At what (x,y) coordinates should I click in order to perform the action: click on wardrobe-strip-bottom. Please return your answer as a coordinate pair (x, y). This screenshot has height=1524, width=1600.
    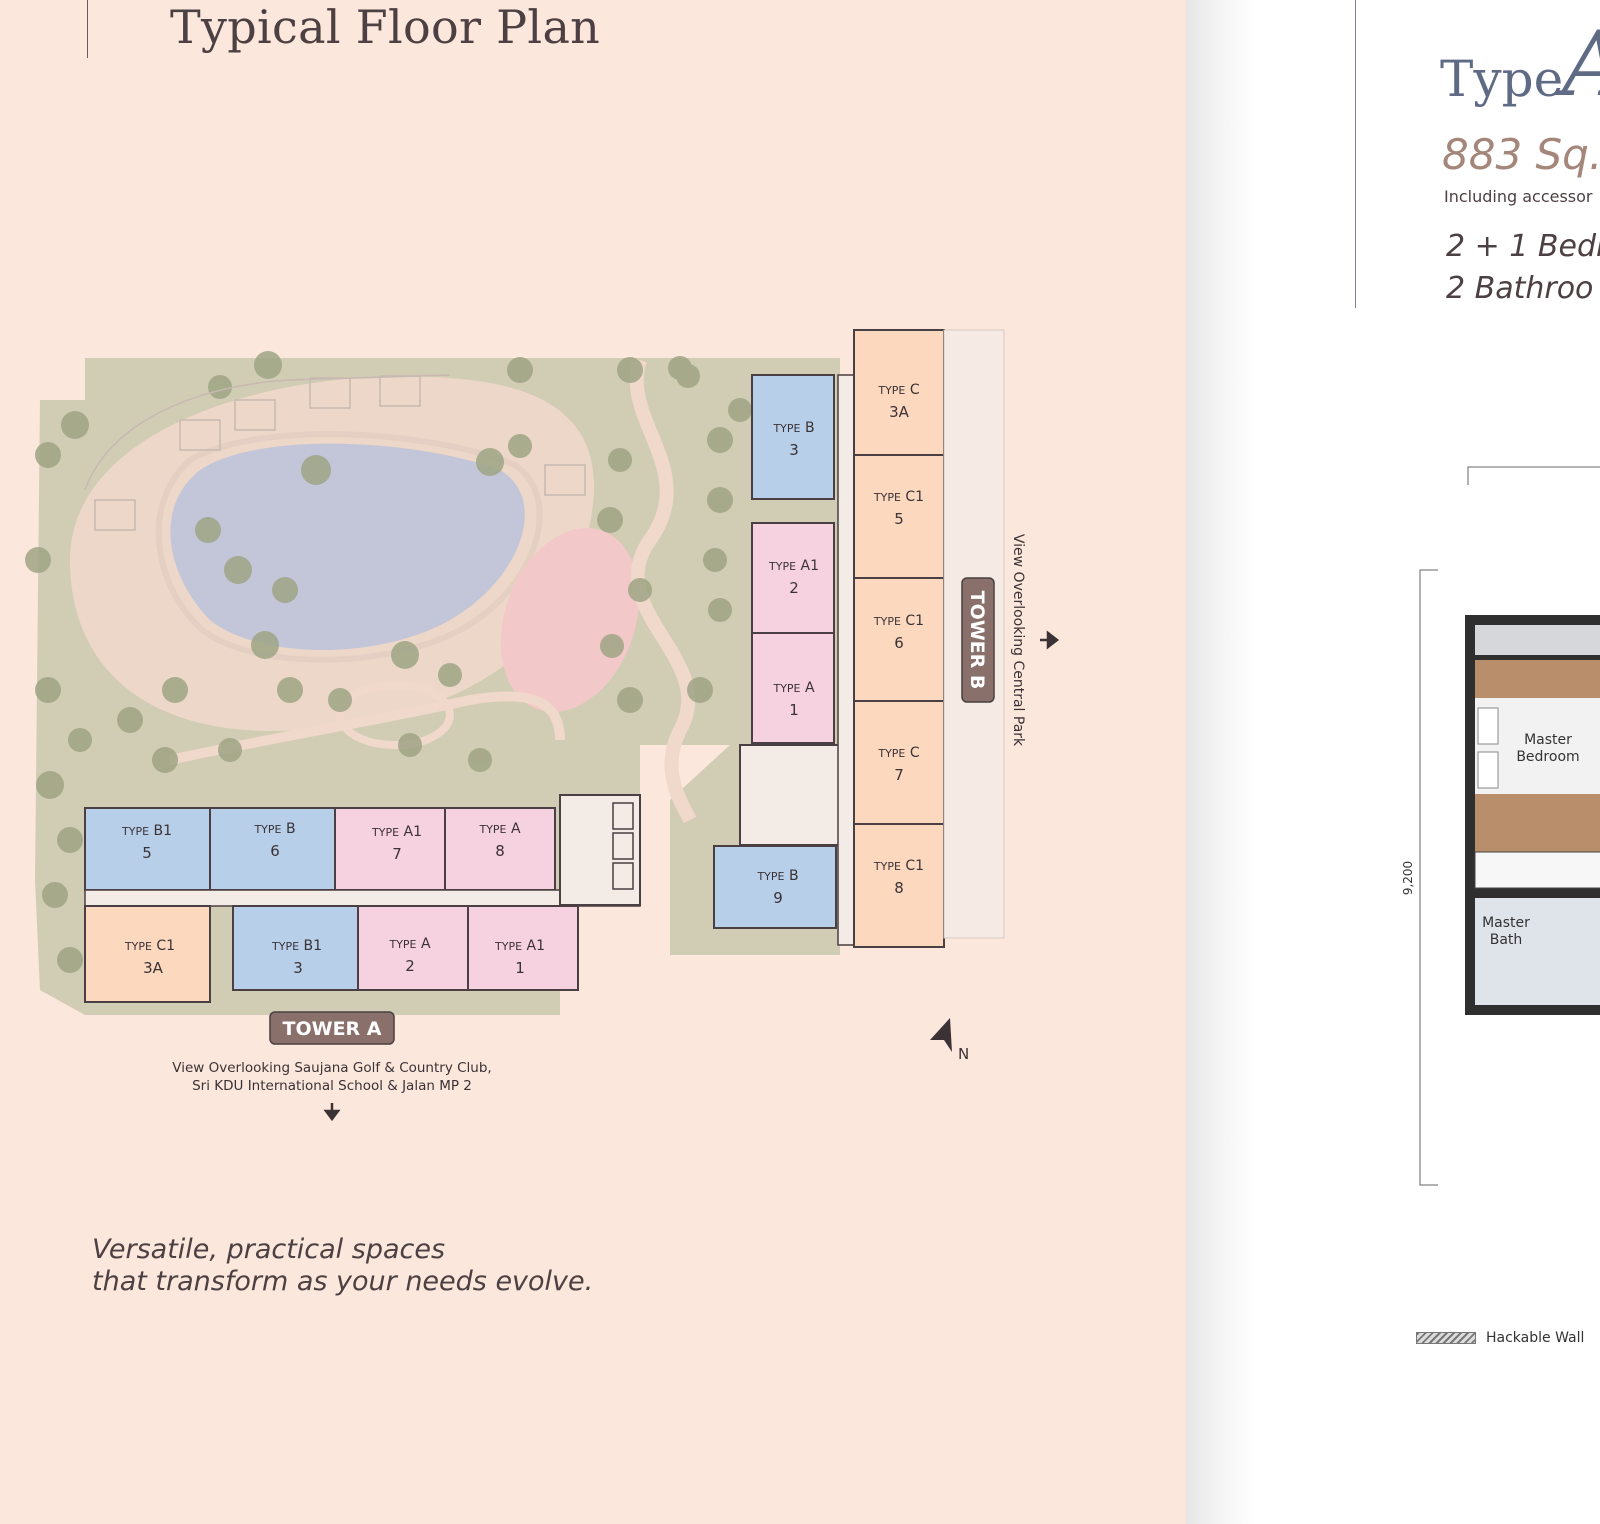
    Looking at the image, I should click on (1537, 823).